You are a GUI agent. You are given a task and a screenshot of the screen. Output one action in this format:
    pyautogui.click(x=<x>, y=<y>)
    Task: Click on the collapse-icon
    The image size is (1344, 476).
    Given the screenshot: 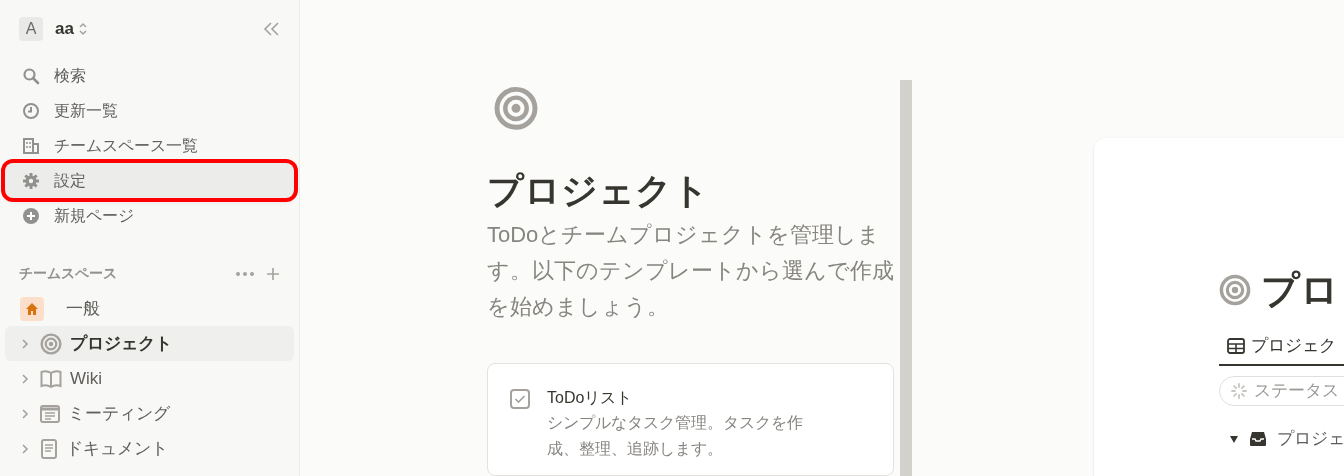 What is the action you would take?
    pyautogui.click(x=271, y=29)
    